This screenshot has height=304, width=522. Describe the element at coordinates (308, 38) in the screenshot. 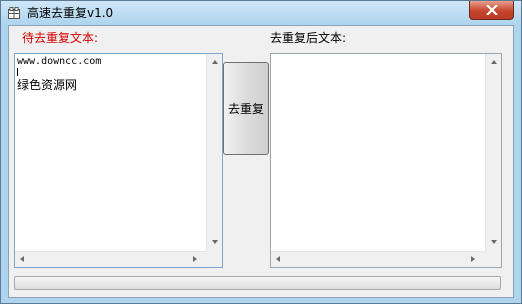

I see `result-text-label: 去重复后文本:` at that location.